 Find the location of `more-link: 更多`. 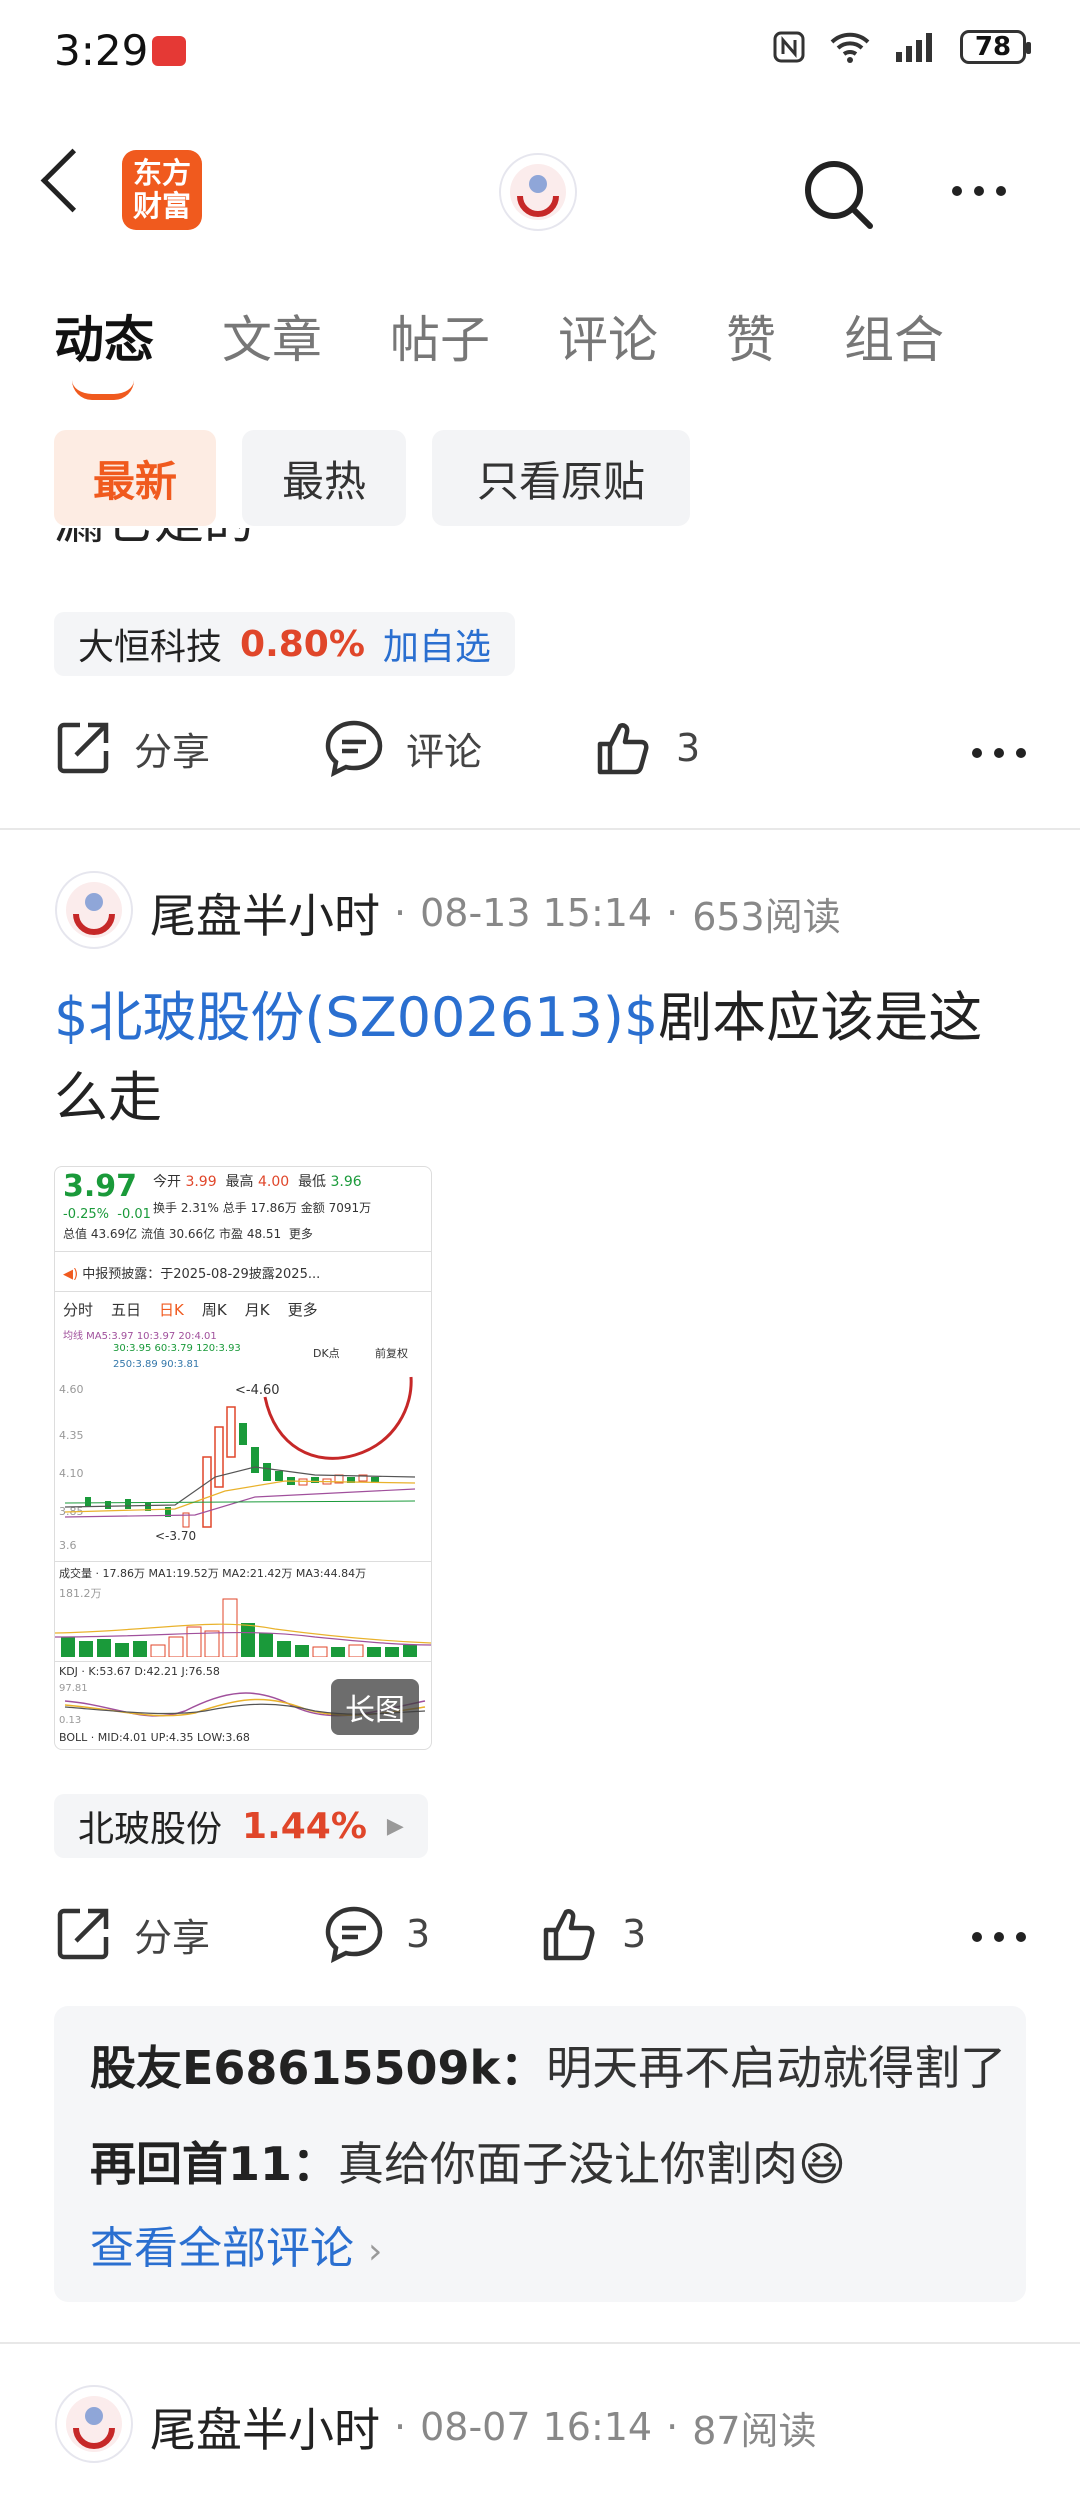

more-link: 更多 is located at coordinates (300, 1234).